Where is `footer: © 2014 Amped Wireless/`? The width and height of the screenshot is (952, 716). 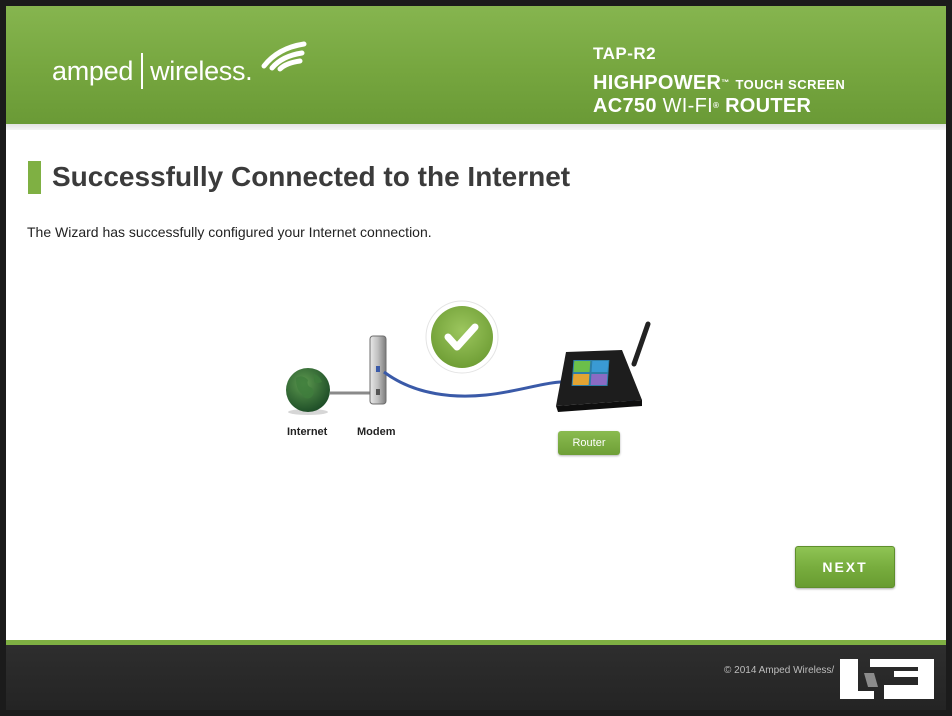
footer: © 2014 Amped Wireless/ is located at coordinates (476, 677).